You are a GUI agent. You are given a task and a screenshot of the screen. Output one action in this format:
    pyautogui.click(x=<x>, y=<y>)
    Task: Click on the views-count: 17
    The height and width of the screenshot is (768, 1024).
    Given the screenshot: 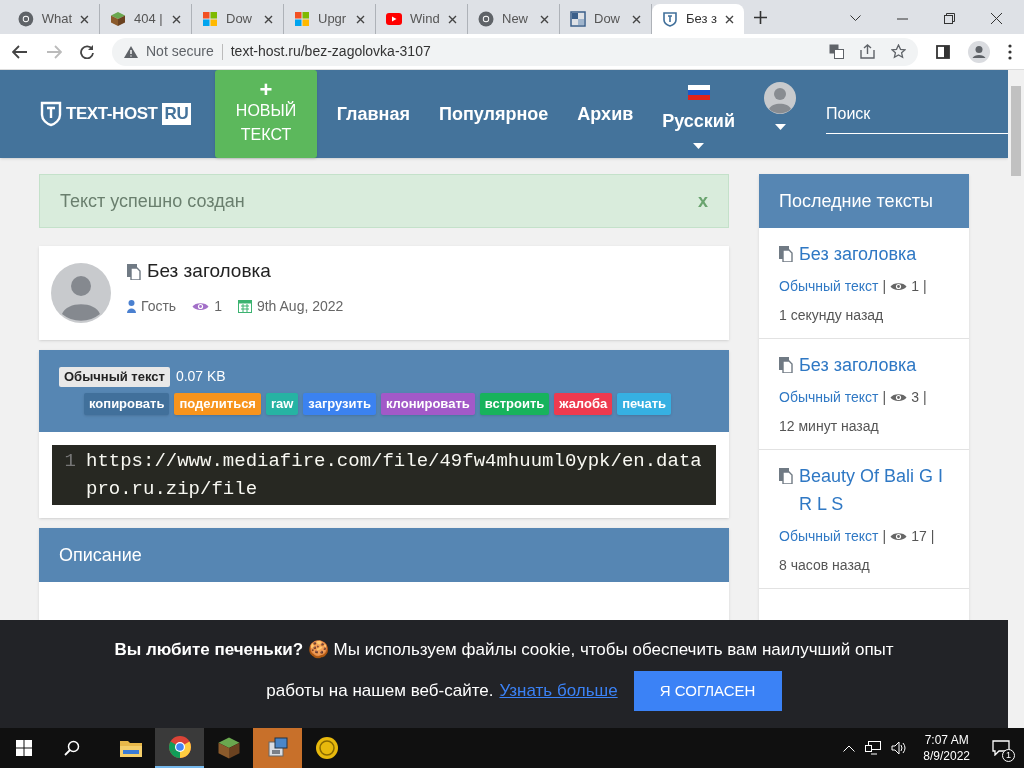 What is the action you would take?
    pyautogui.click(x=919, y=536)
    